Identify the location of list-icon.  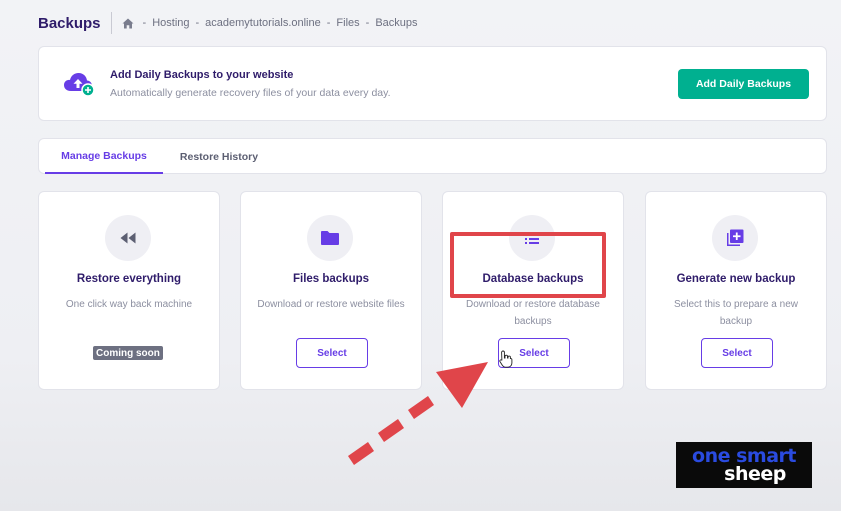
(532, 239).